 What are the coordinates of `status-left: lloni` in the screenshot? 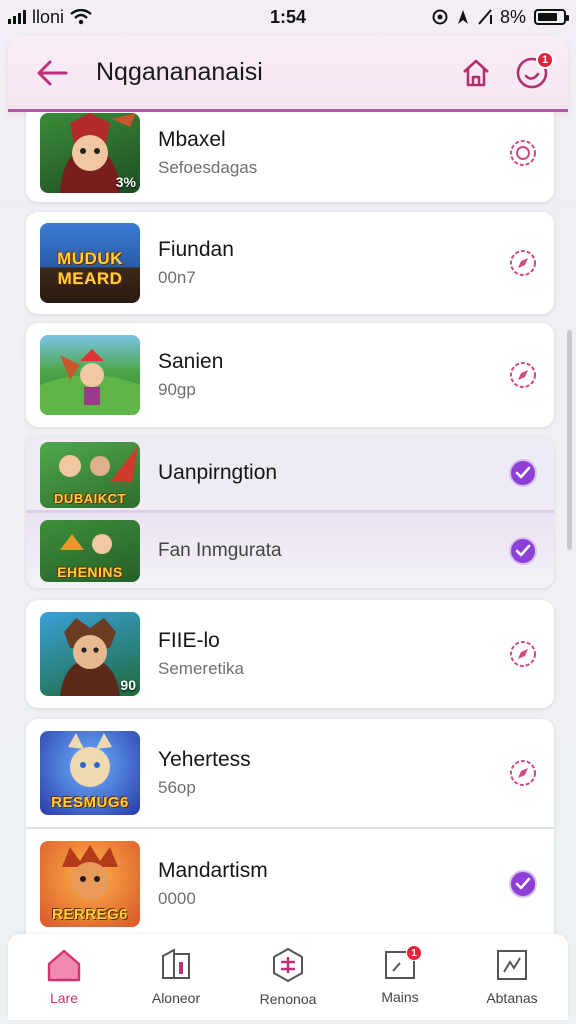 It's located at (50, 17).